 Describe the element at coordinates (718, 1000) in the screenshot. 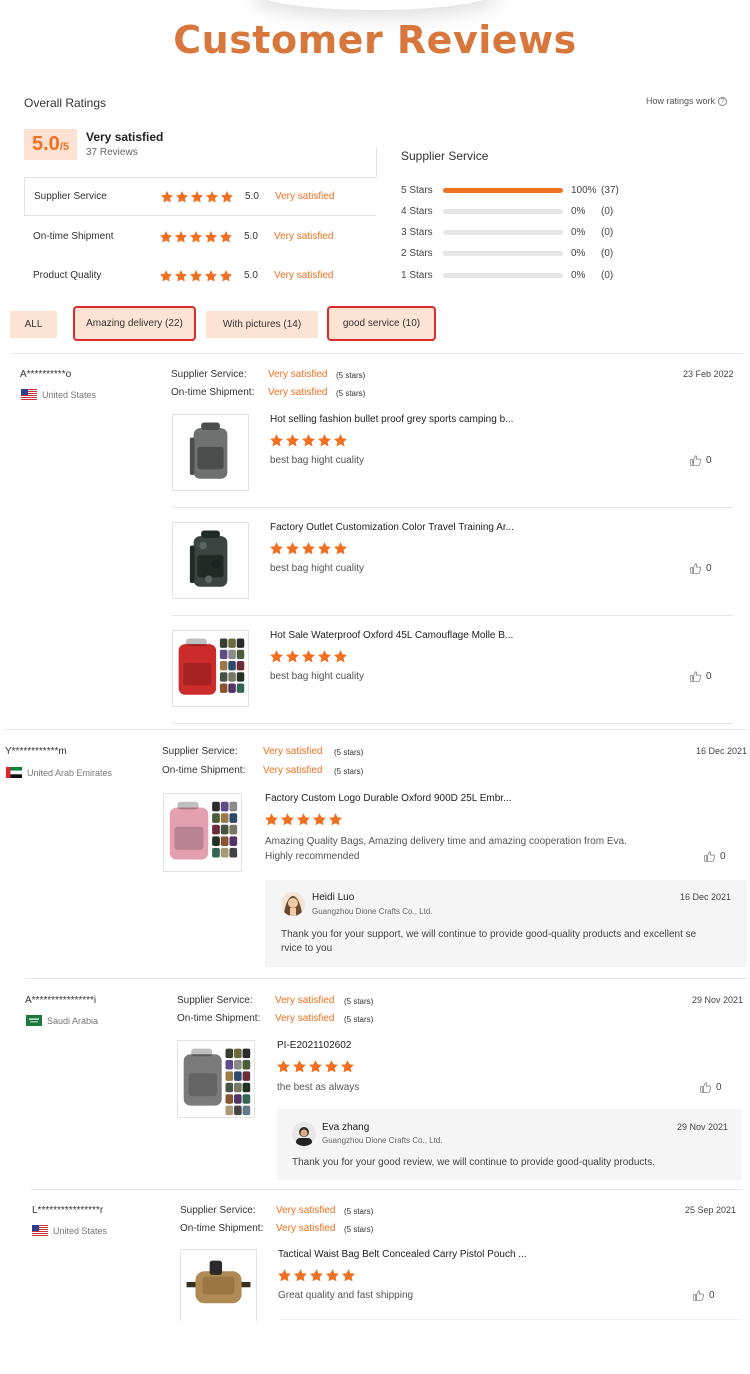

I see `review-date: 29 Nov 2021` at that location.